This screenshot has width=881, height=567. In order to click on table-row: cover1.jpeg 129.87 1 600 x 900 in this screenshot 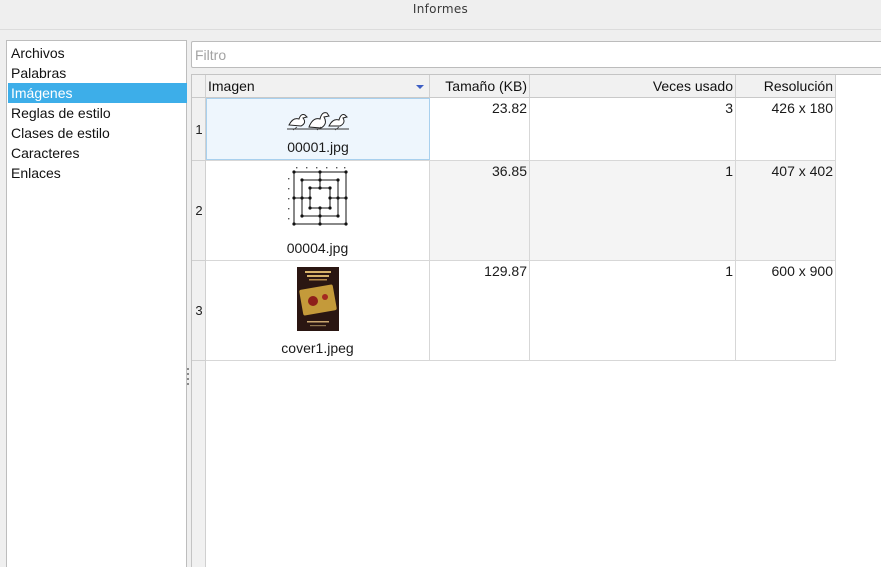, I will do `click(521, 311)`.